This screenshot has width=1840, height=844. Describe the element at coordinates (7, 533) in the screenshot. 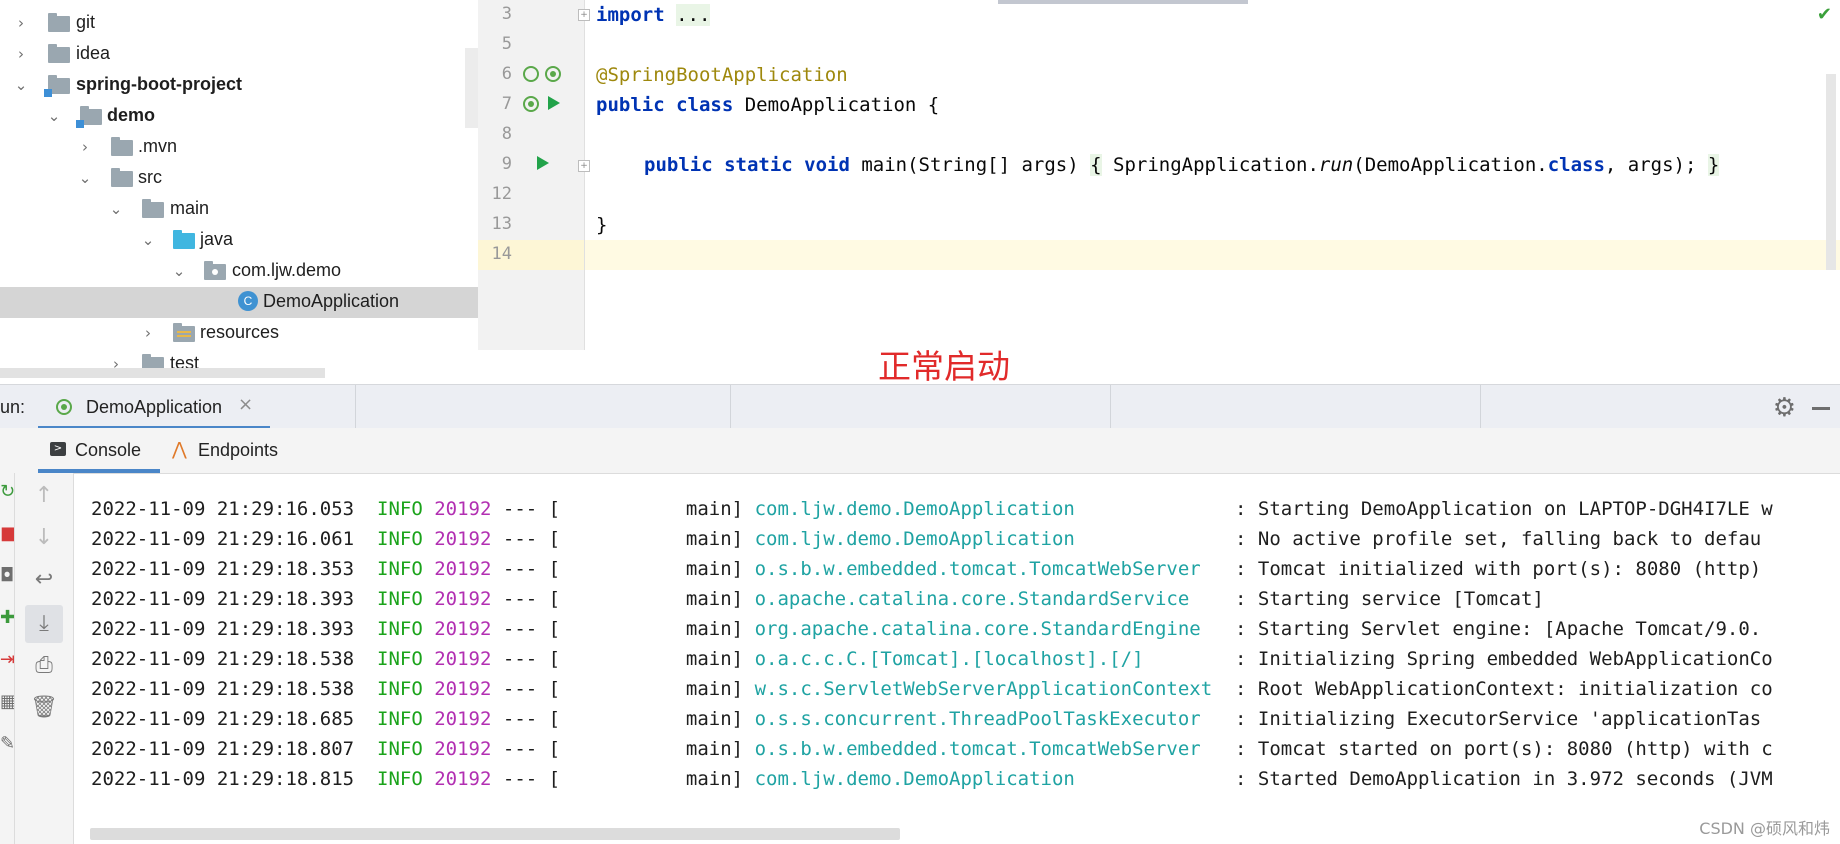

I see `stop-icon: ■` at that location.